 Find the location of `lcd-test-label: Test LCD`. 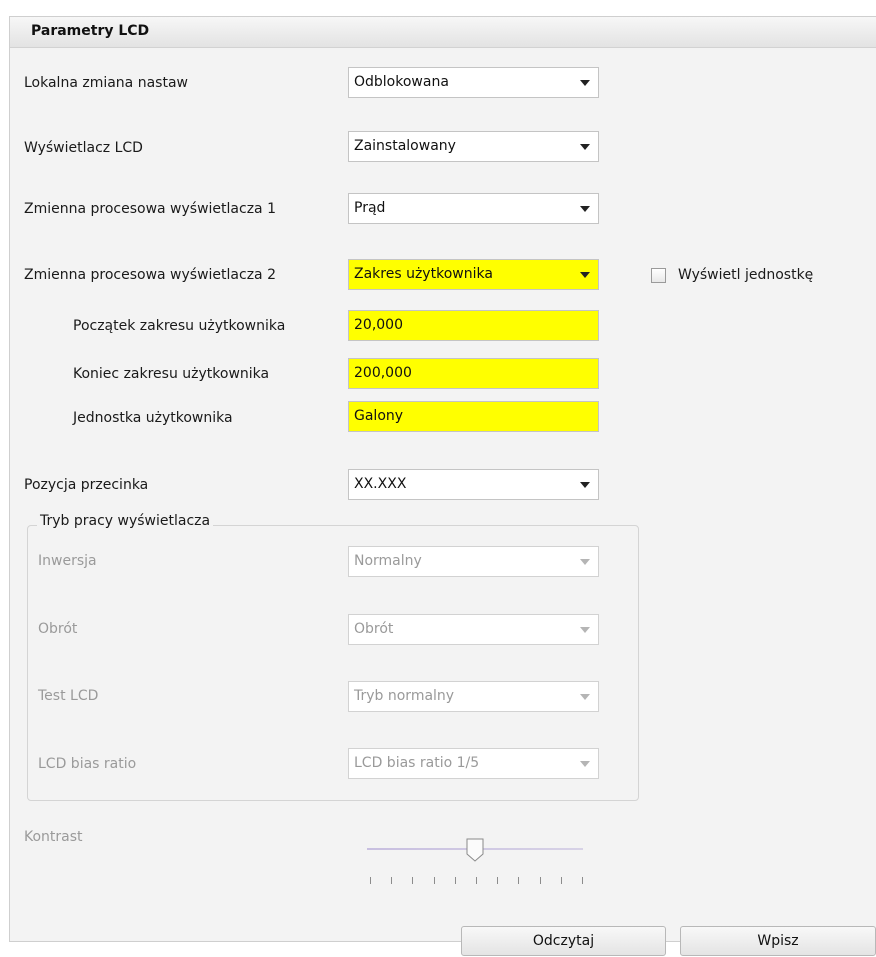

lcd-test-label: Test LCD is located at coordinates (68, 696).